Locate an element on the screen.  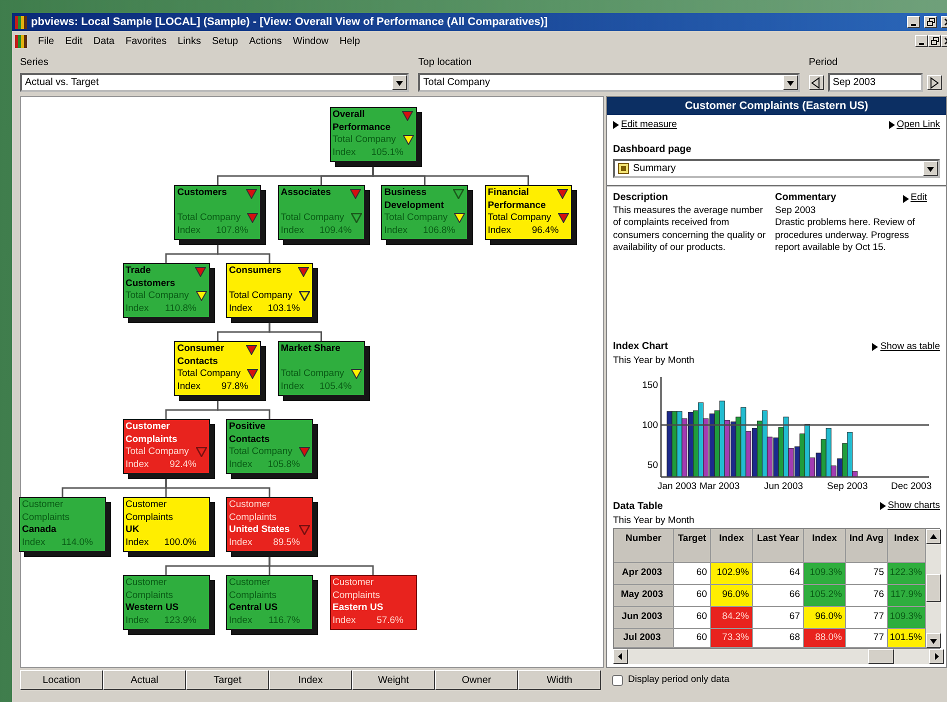
menu-item: Help is located at coordinates (349, 41).